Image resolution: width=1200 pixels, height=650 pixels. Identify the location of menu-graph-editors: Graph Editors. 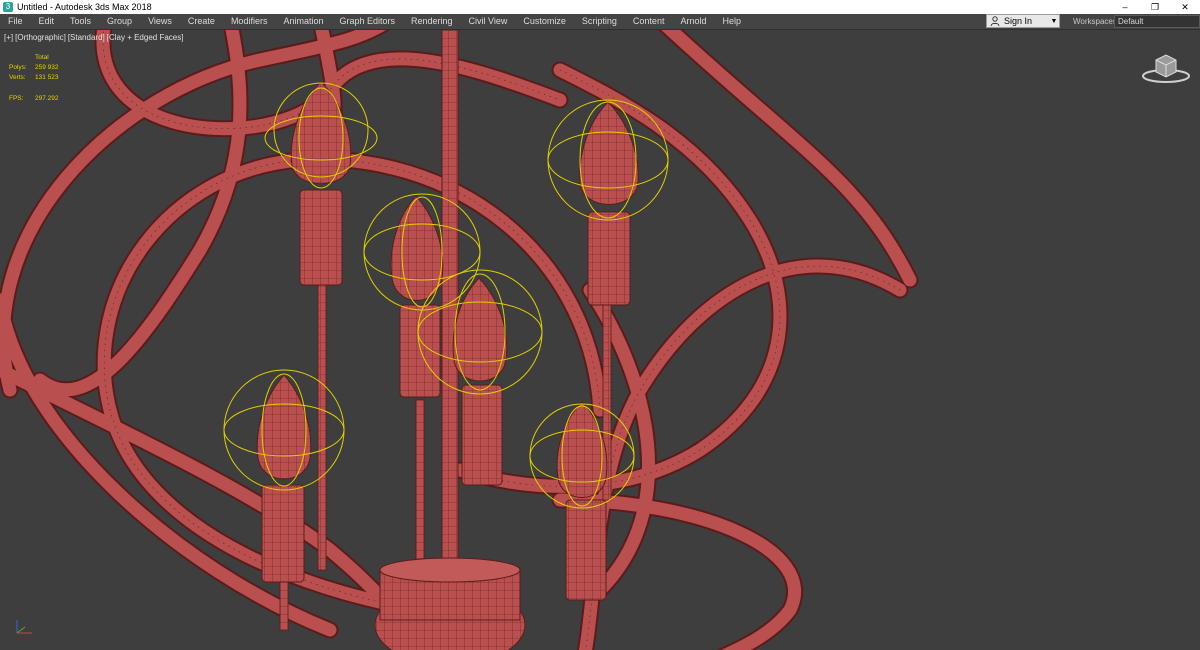
(367, 21).